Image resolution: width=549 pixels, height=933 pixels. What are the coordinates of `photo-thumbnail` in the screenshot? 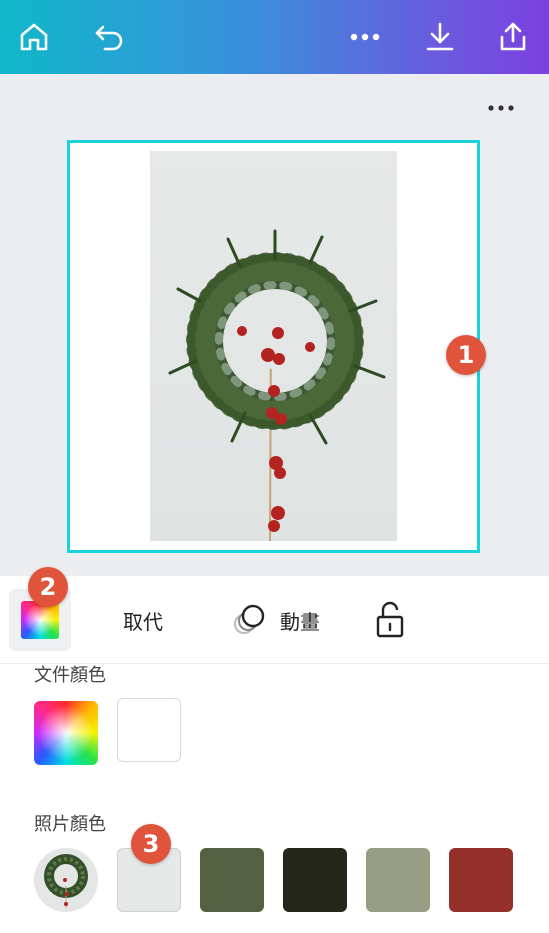 It's located at (66, 880).